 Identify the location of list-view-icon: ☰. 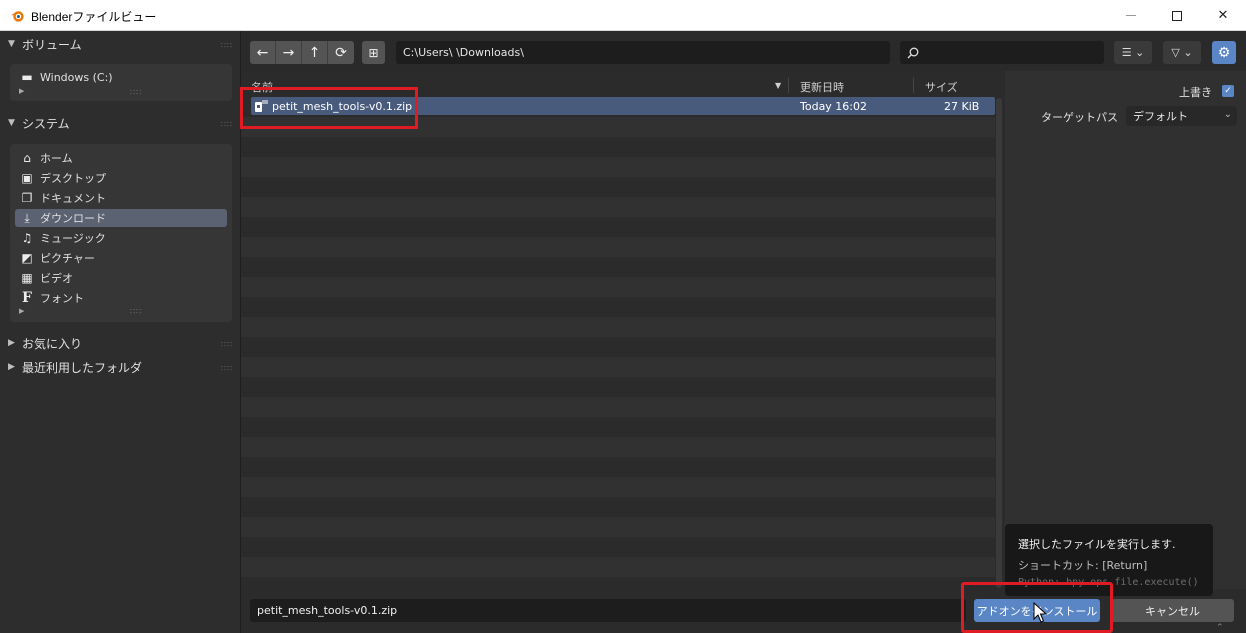
(1126, 52).